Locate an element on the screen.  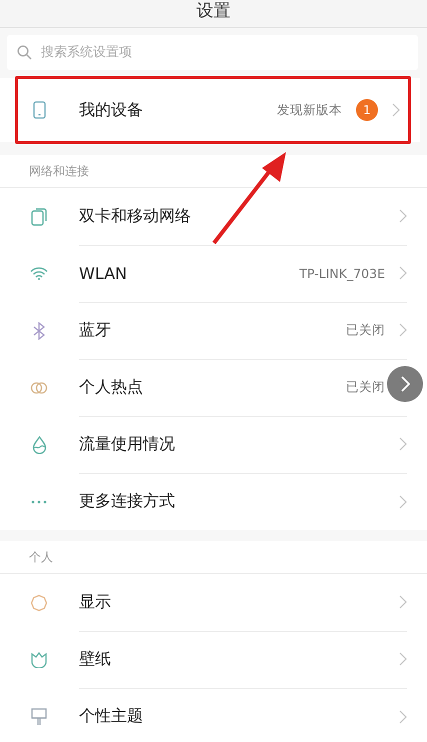
search-field: 搜索系统设置项 is located at coordinates (212, 52).